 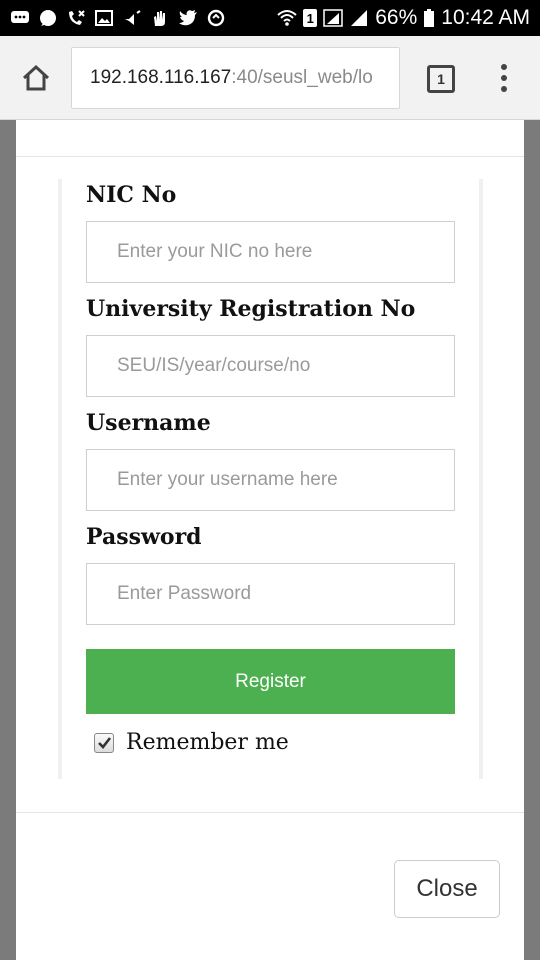 What do you see at coordinates (132, 18) in the screenshot?
I see `silent-icon` at bounding box center [132, 18].